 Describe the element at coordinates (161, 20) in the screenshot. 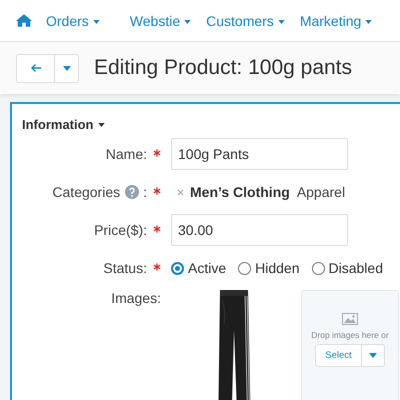

I see `nav-menu: Webstie` at that location.